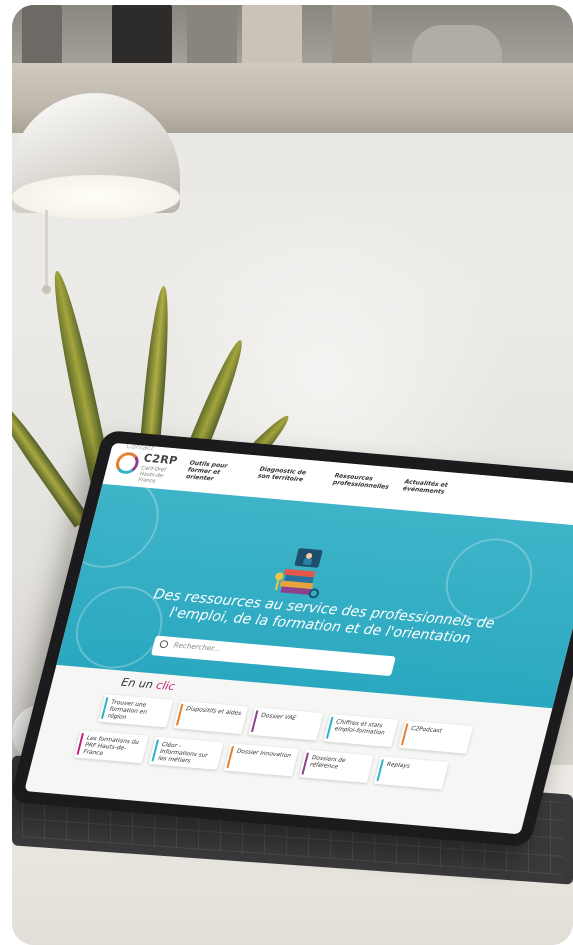 The height and width of the screenshot is (945, 573). Describe the element at coordinates (186, 753) in the screenshot. I see `quick-link-cleor: Cléor - Informations sur les métiers` at that location.